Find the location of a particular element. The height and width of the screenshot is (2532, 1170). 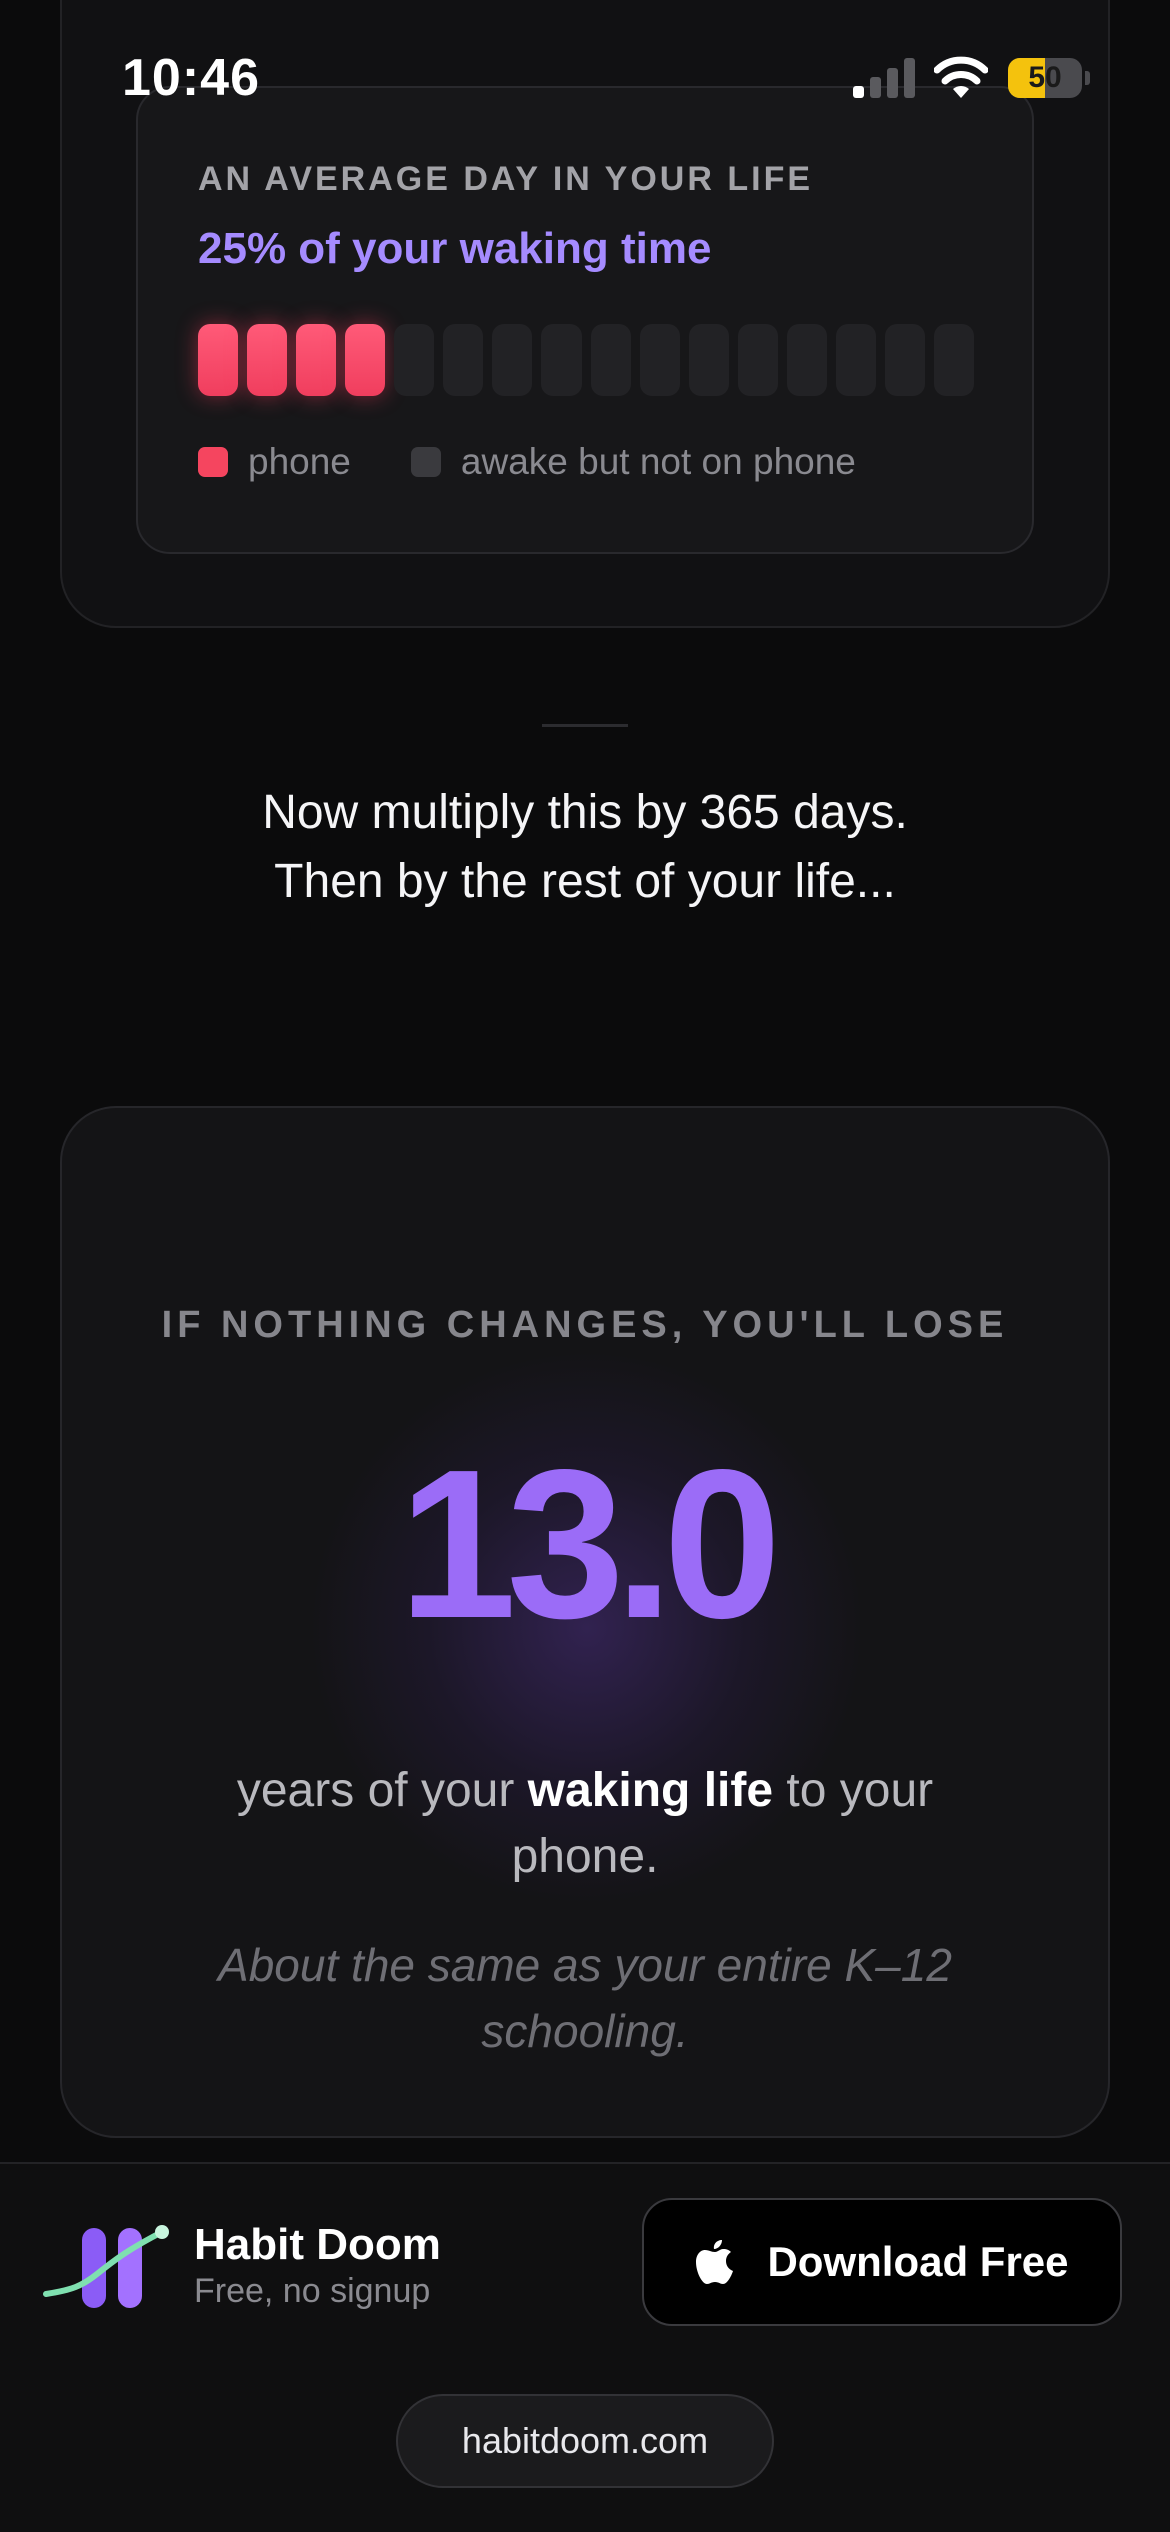

website-link-label: habitdoom.com is located at coordinates (585, 2440).